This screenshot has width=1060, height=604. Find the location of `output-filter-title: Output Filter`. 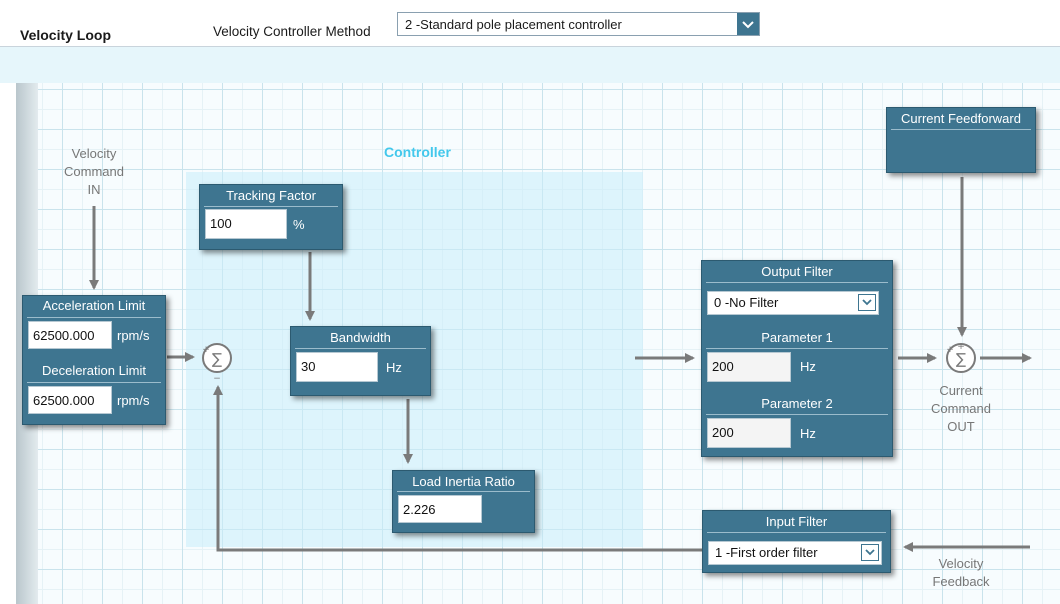

output-filter-title: Output Filter is located at coordinates (797, 271).